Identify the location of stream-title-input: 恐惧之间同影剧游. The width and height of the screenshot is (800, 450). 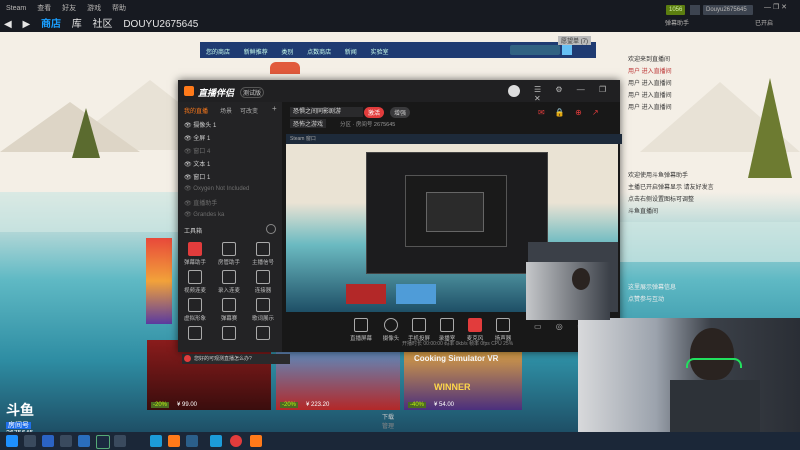
(326, 112).